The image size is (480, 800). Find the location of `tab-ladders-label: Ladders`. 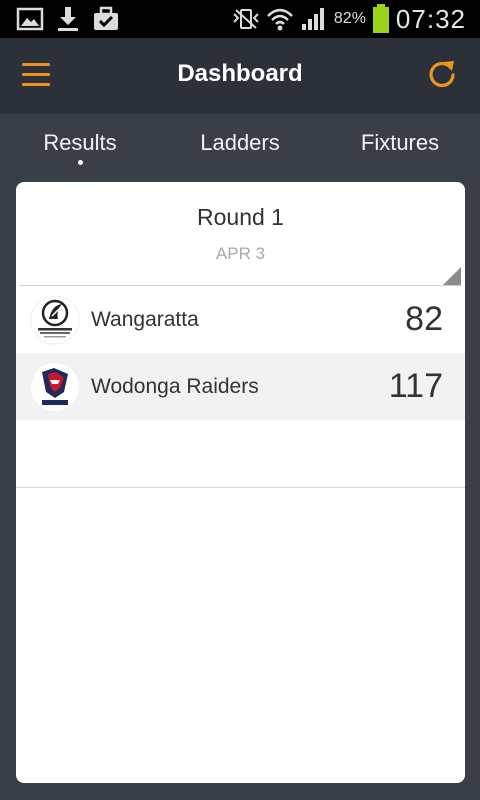

tab-ladders-label: Ladders is located at coordinates (240, 142).